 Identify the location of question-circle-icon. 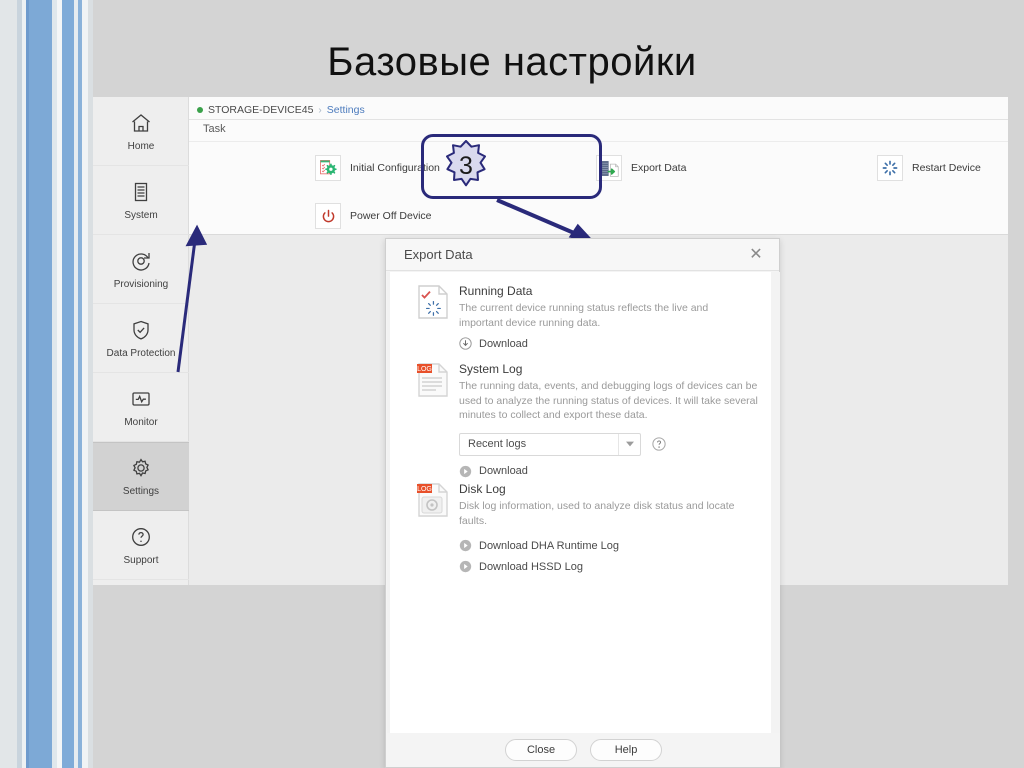
(141, 536).